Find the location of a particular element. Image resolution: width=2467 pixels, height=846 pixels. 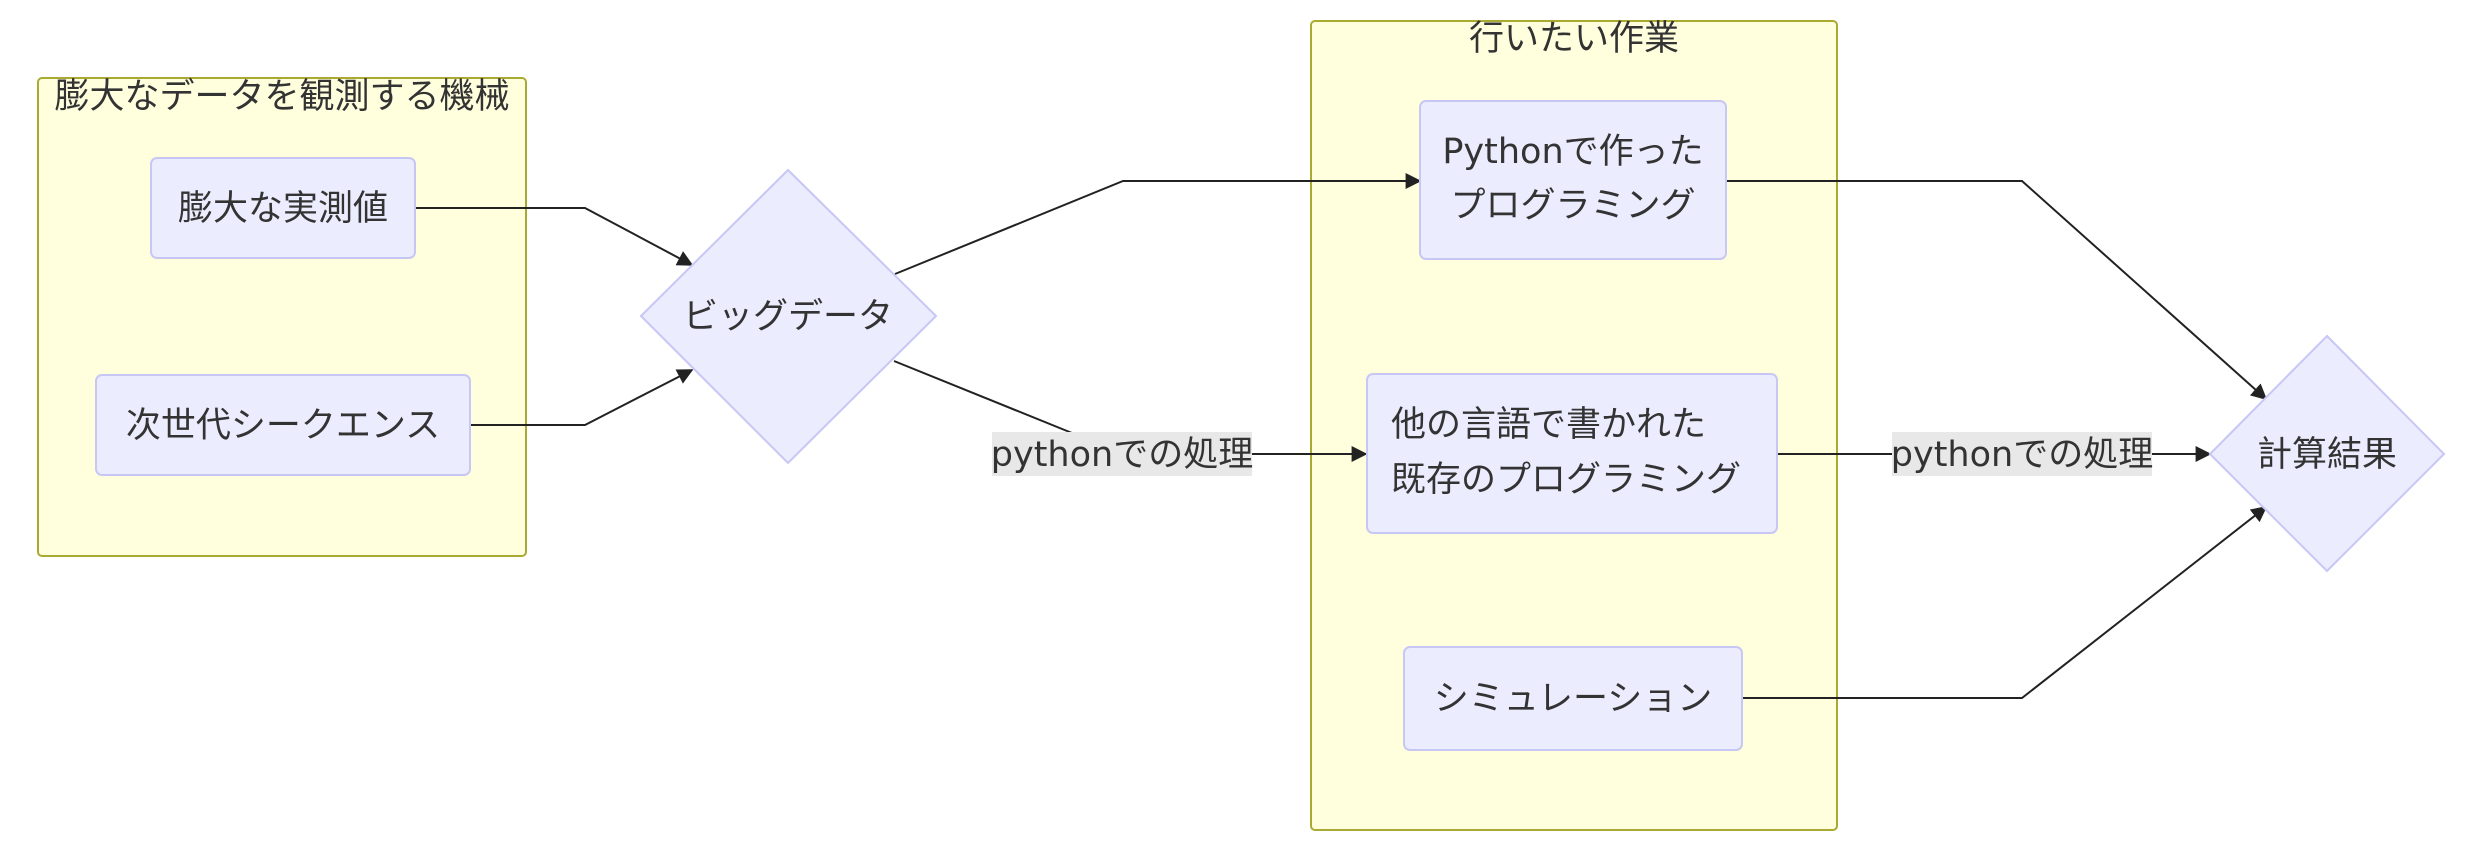

cluster-title-tasks: 行いたい作業 is located at coordinates (1574, 39).